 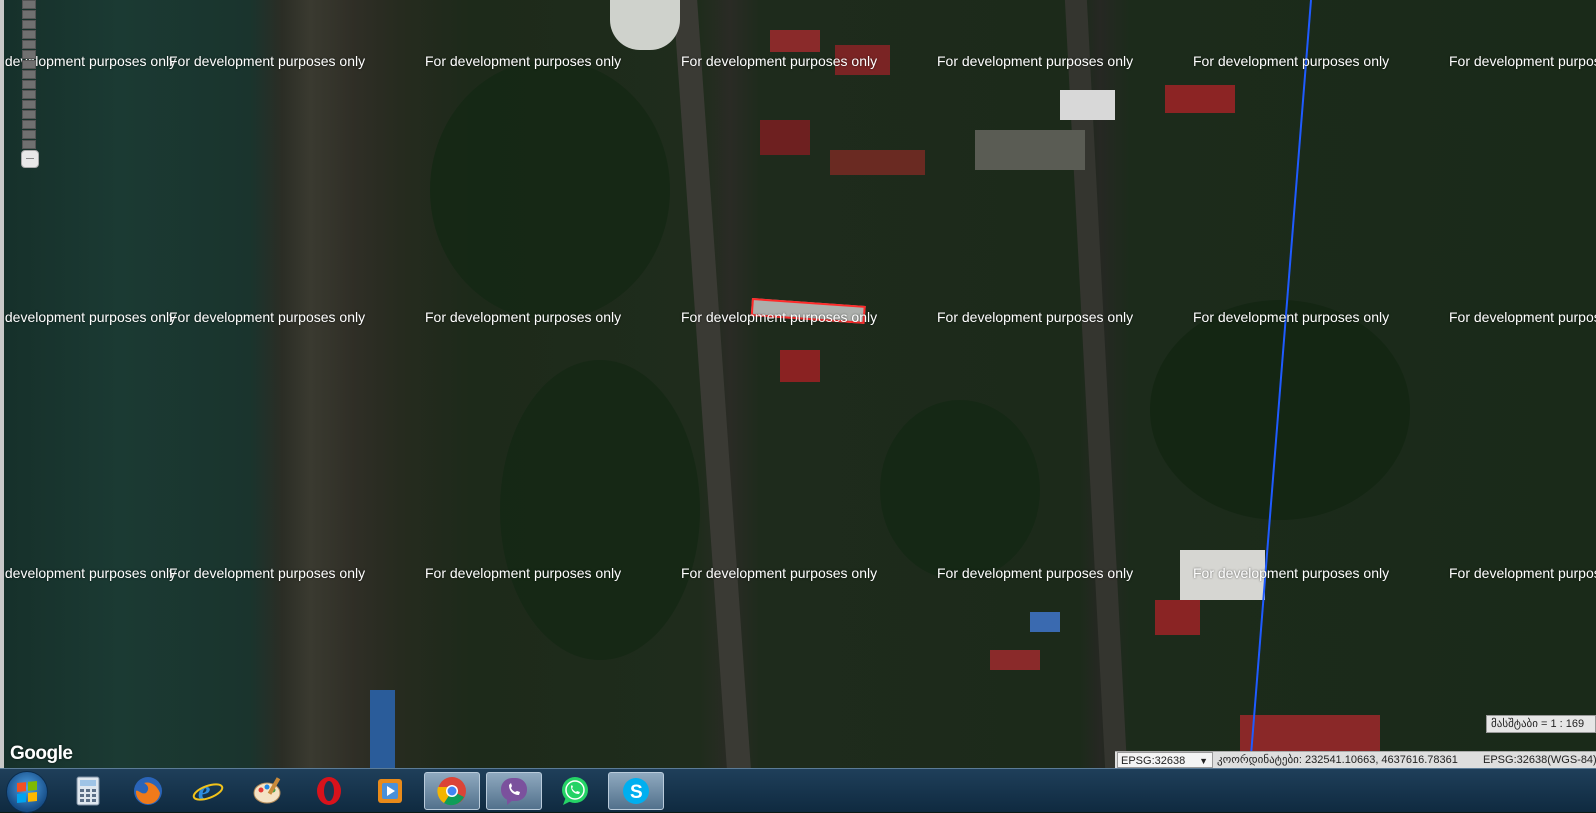 I want to click on whatsapp-icon, so click(x=575, y=791).